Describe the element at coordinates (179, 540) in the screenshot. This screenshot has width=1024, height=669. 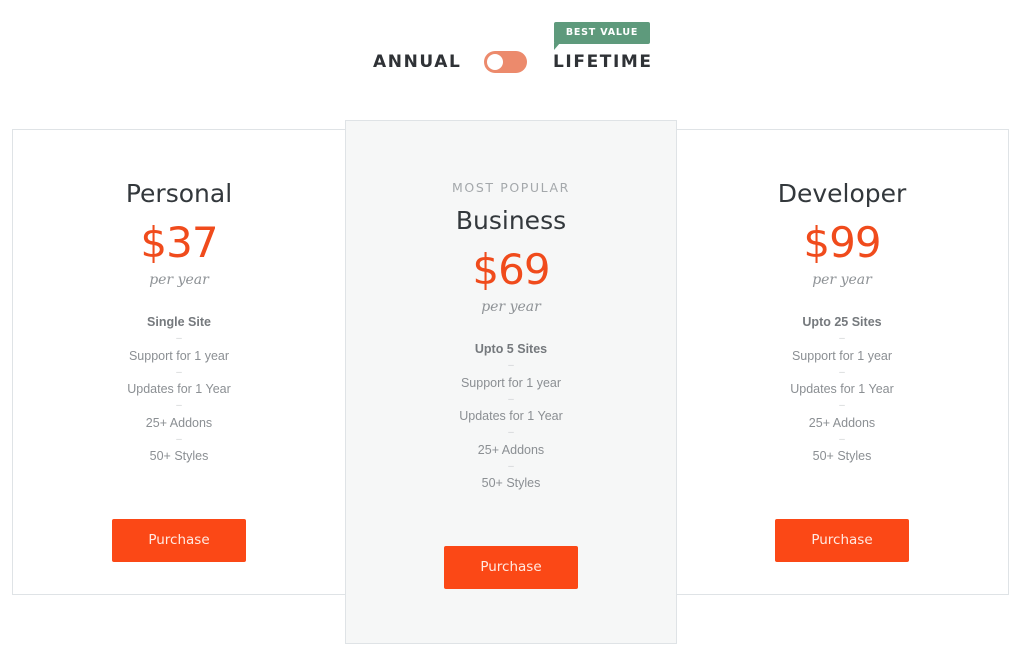
I see `purchase-button-personal: Purchase` at that location.